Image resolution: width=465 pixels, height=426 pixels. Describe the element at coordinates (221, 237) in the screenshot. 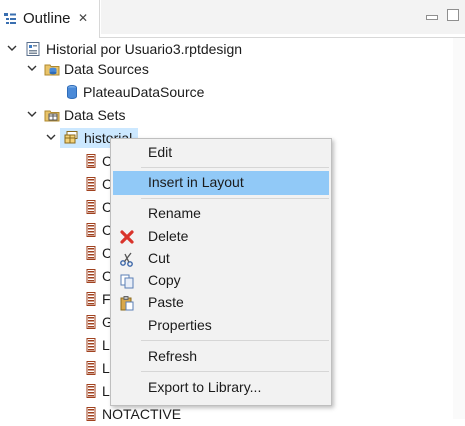

I see `menu-item-delete: Delete` at that location.